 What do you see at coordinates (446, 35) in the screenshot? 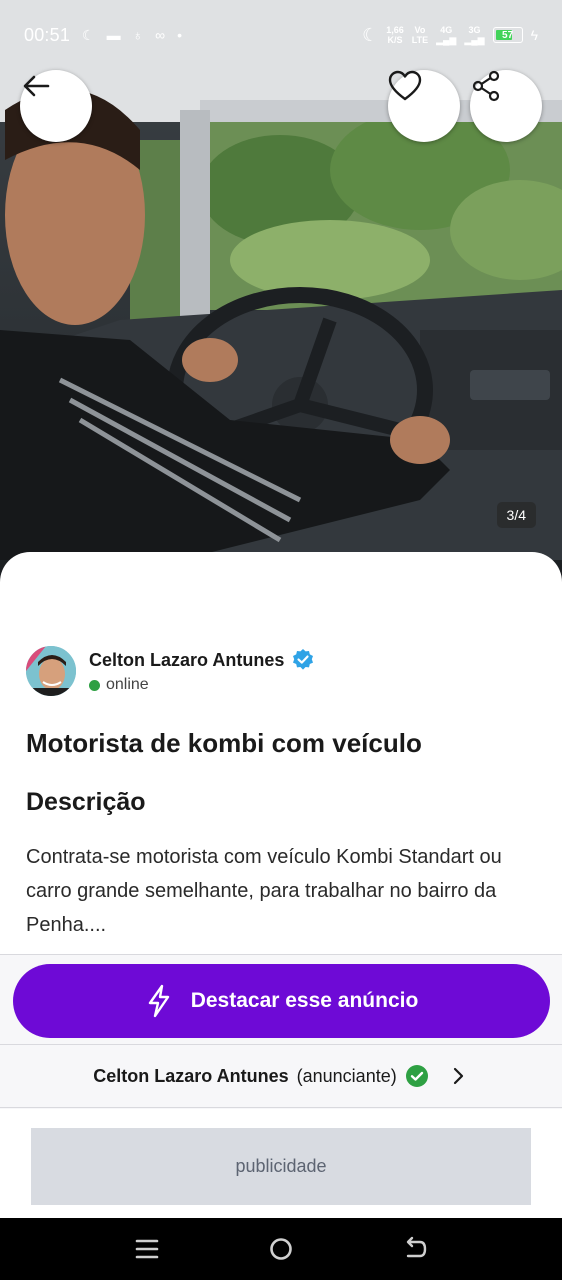
I see `signal-4g-icon: 4G ▂▄▆` at bounding box center [446, 35].